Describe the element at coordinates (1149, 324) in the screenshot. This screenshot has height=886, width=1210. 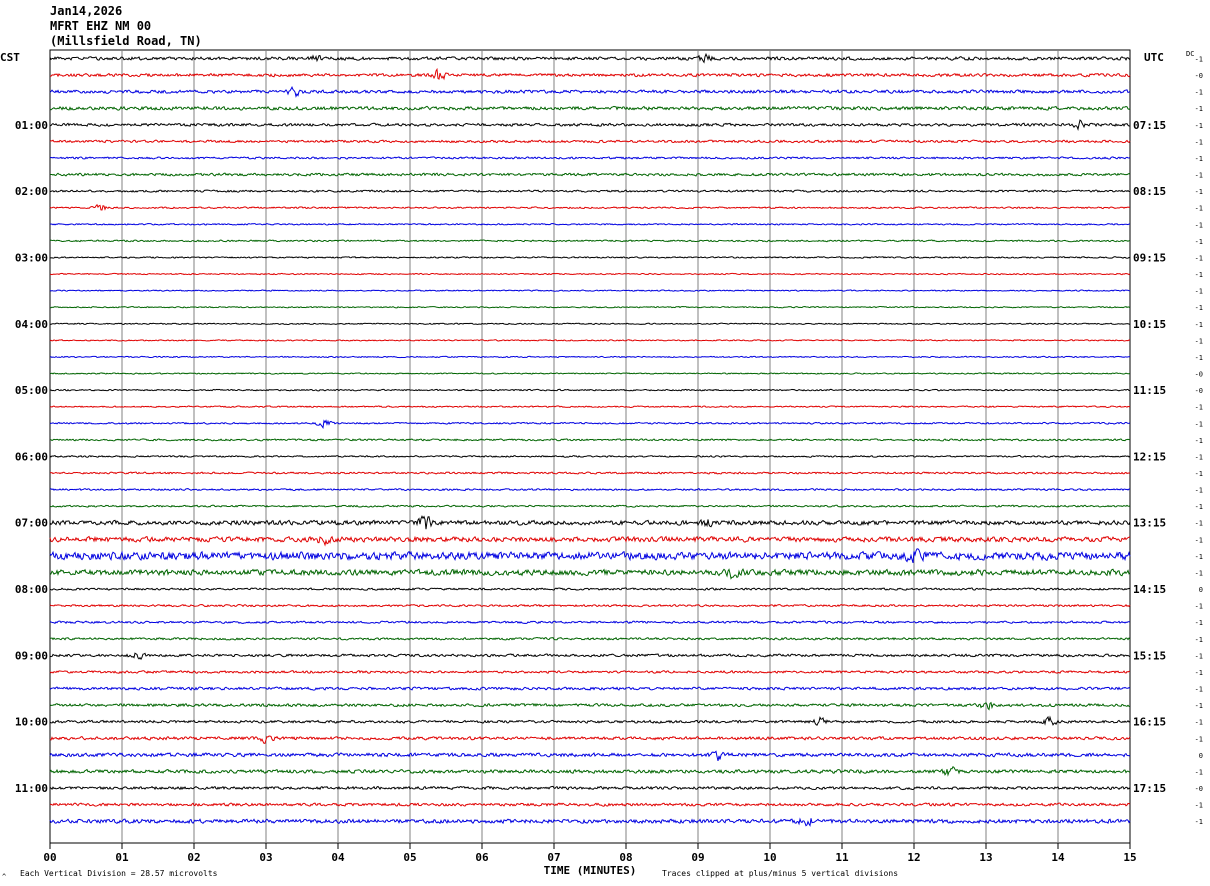
I see `right-hour-label: 10:15` at that location.